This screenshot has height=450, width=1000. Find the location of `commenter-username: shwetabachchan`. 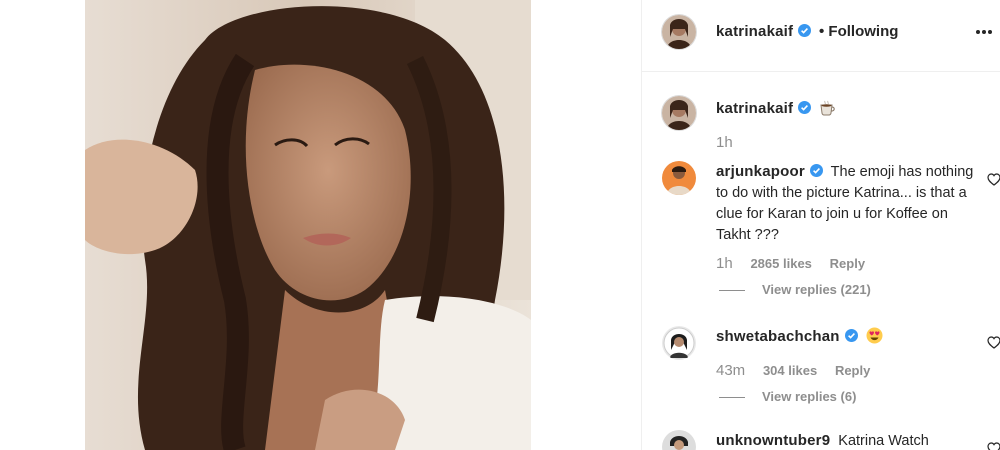

commenter-username: shwetabachchan is located at coordinates (787, 336).